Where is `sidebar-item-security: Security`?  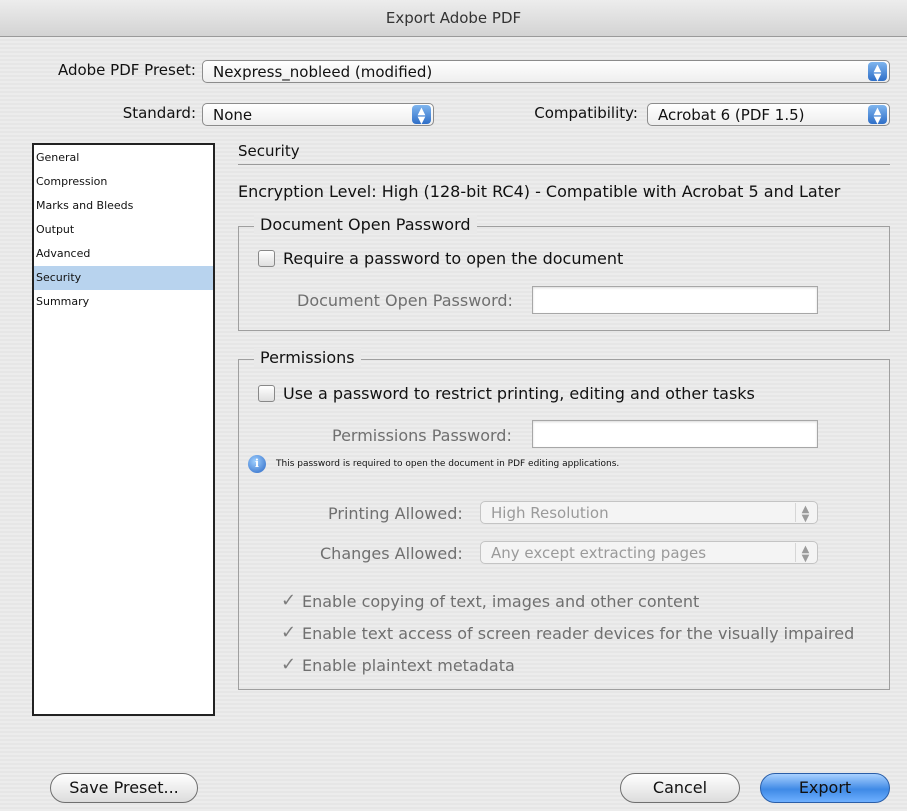
sidebar-item-security: Security is located at coordinates (123, 278).